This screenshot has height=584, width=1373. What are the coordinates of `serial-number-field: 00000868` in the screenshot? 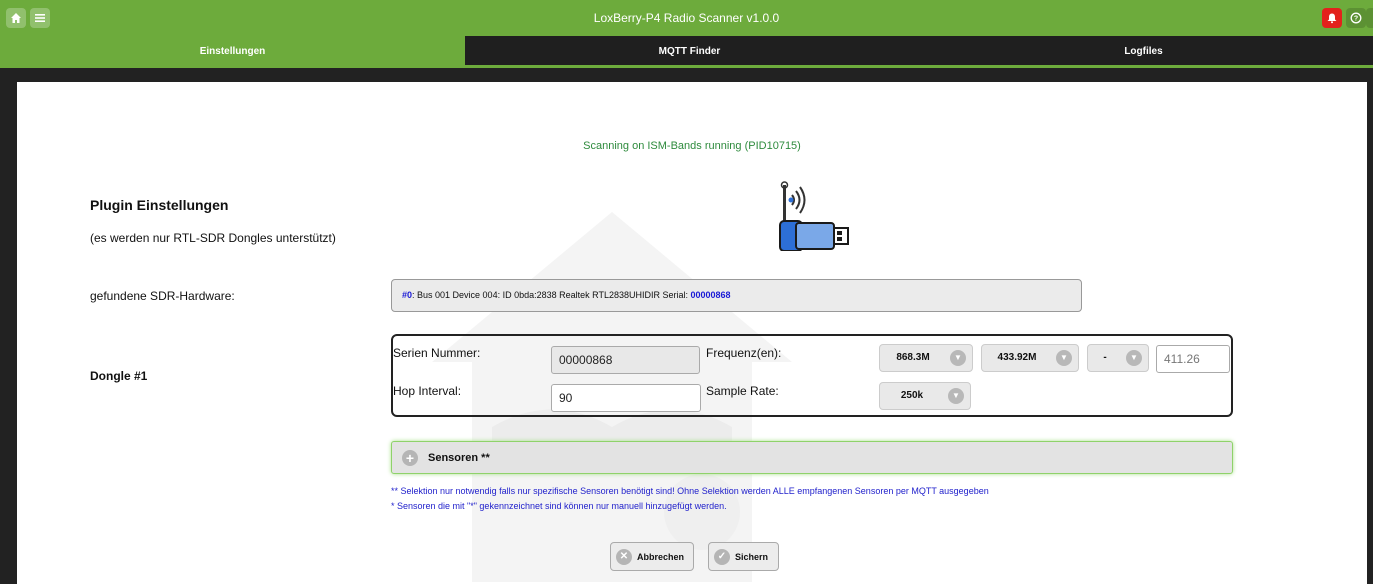 It's located at (625, 360).